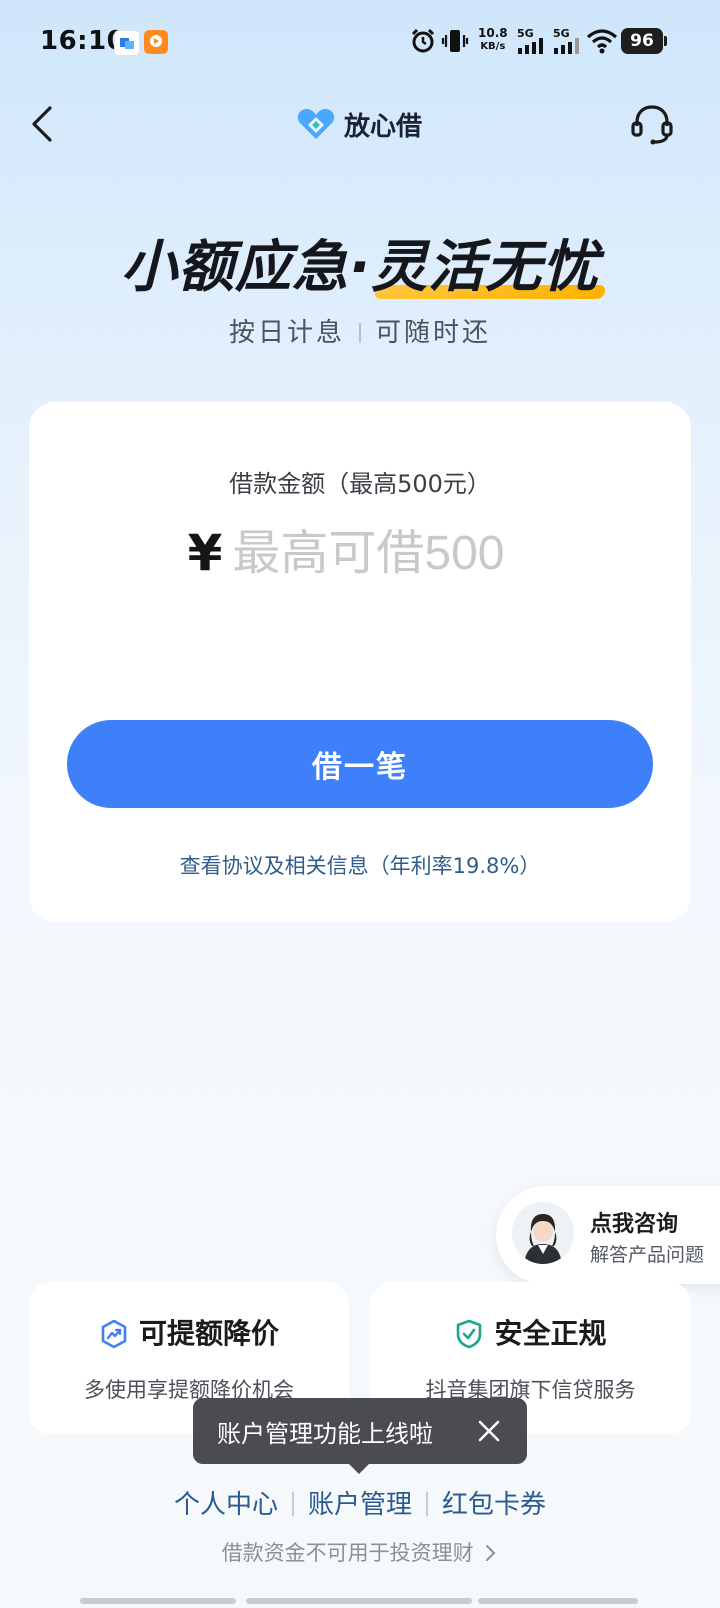 The height and width of the screenshot is (1608, 720). I want to click on currency-symbol: ¥, so click(205, 553).